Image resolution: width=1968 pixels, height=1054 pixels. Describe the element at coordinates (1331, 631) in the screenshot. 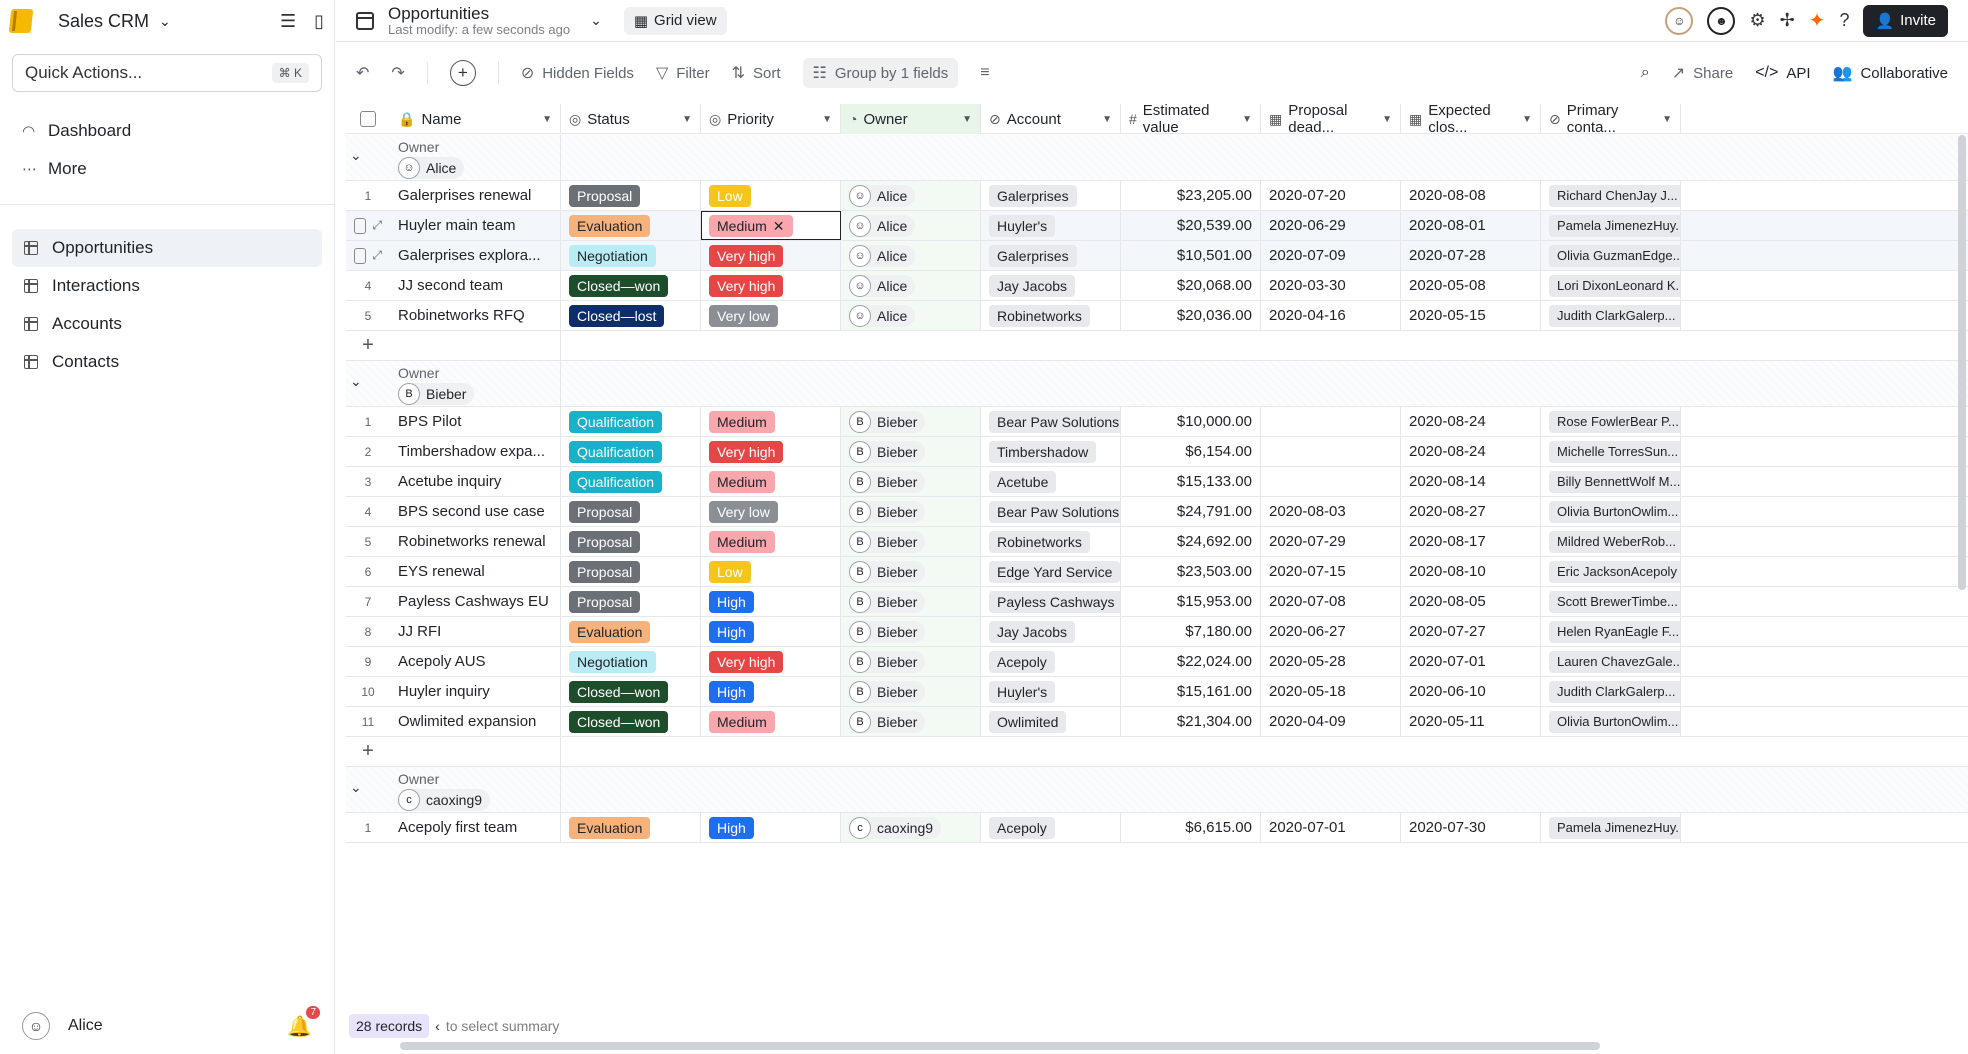

I see `cell-deadline: 2020-06-27` at that location.